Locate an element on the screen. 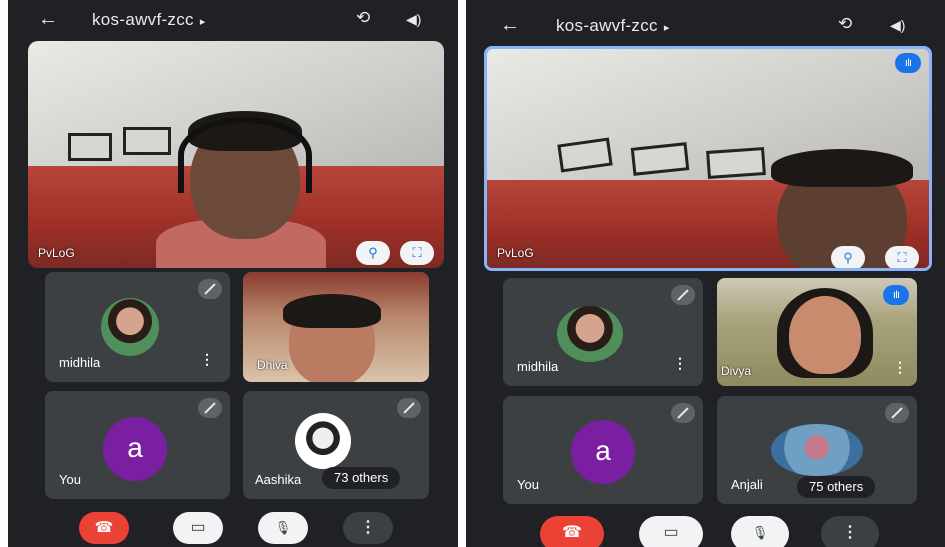 The width and height of the screenshot is (945, 547). participant-name: Divya is located at coordinates (736, 371).